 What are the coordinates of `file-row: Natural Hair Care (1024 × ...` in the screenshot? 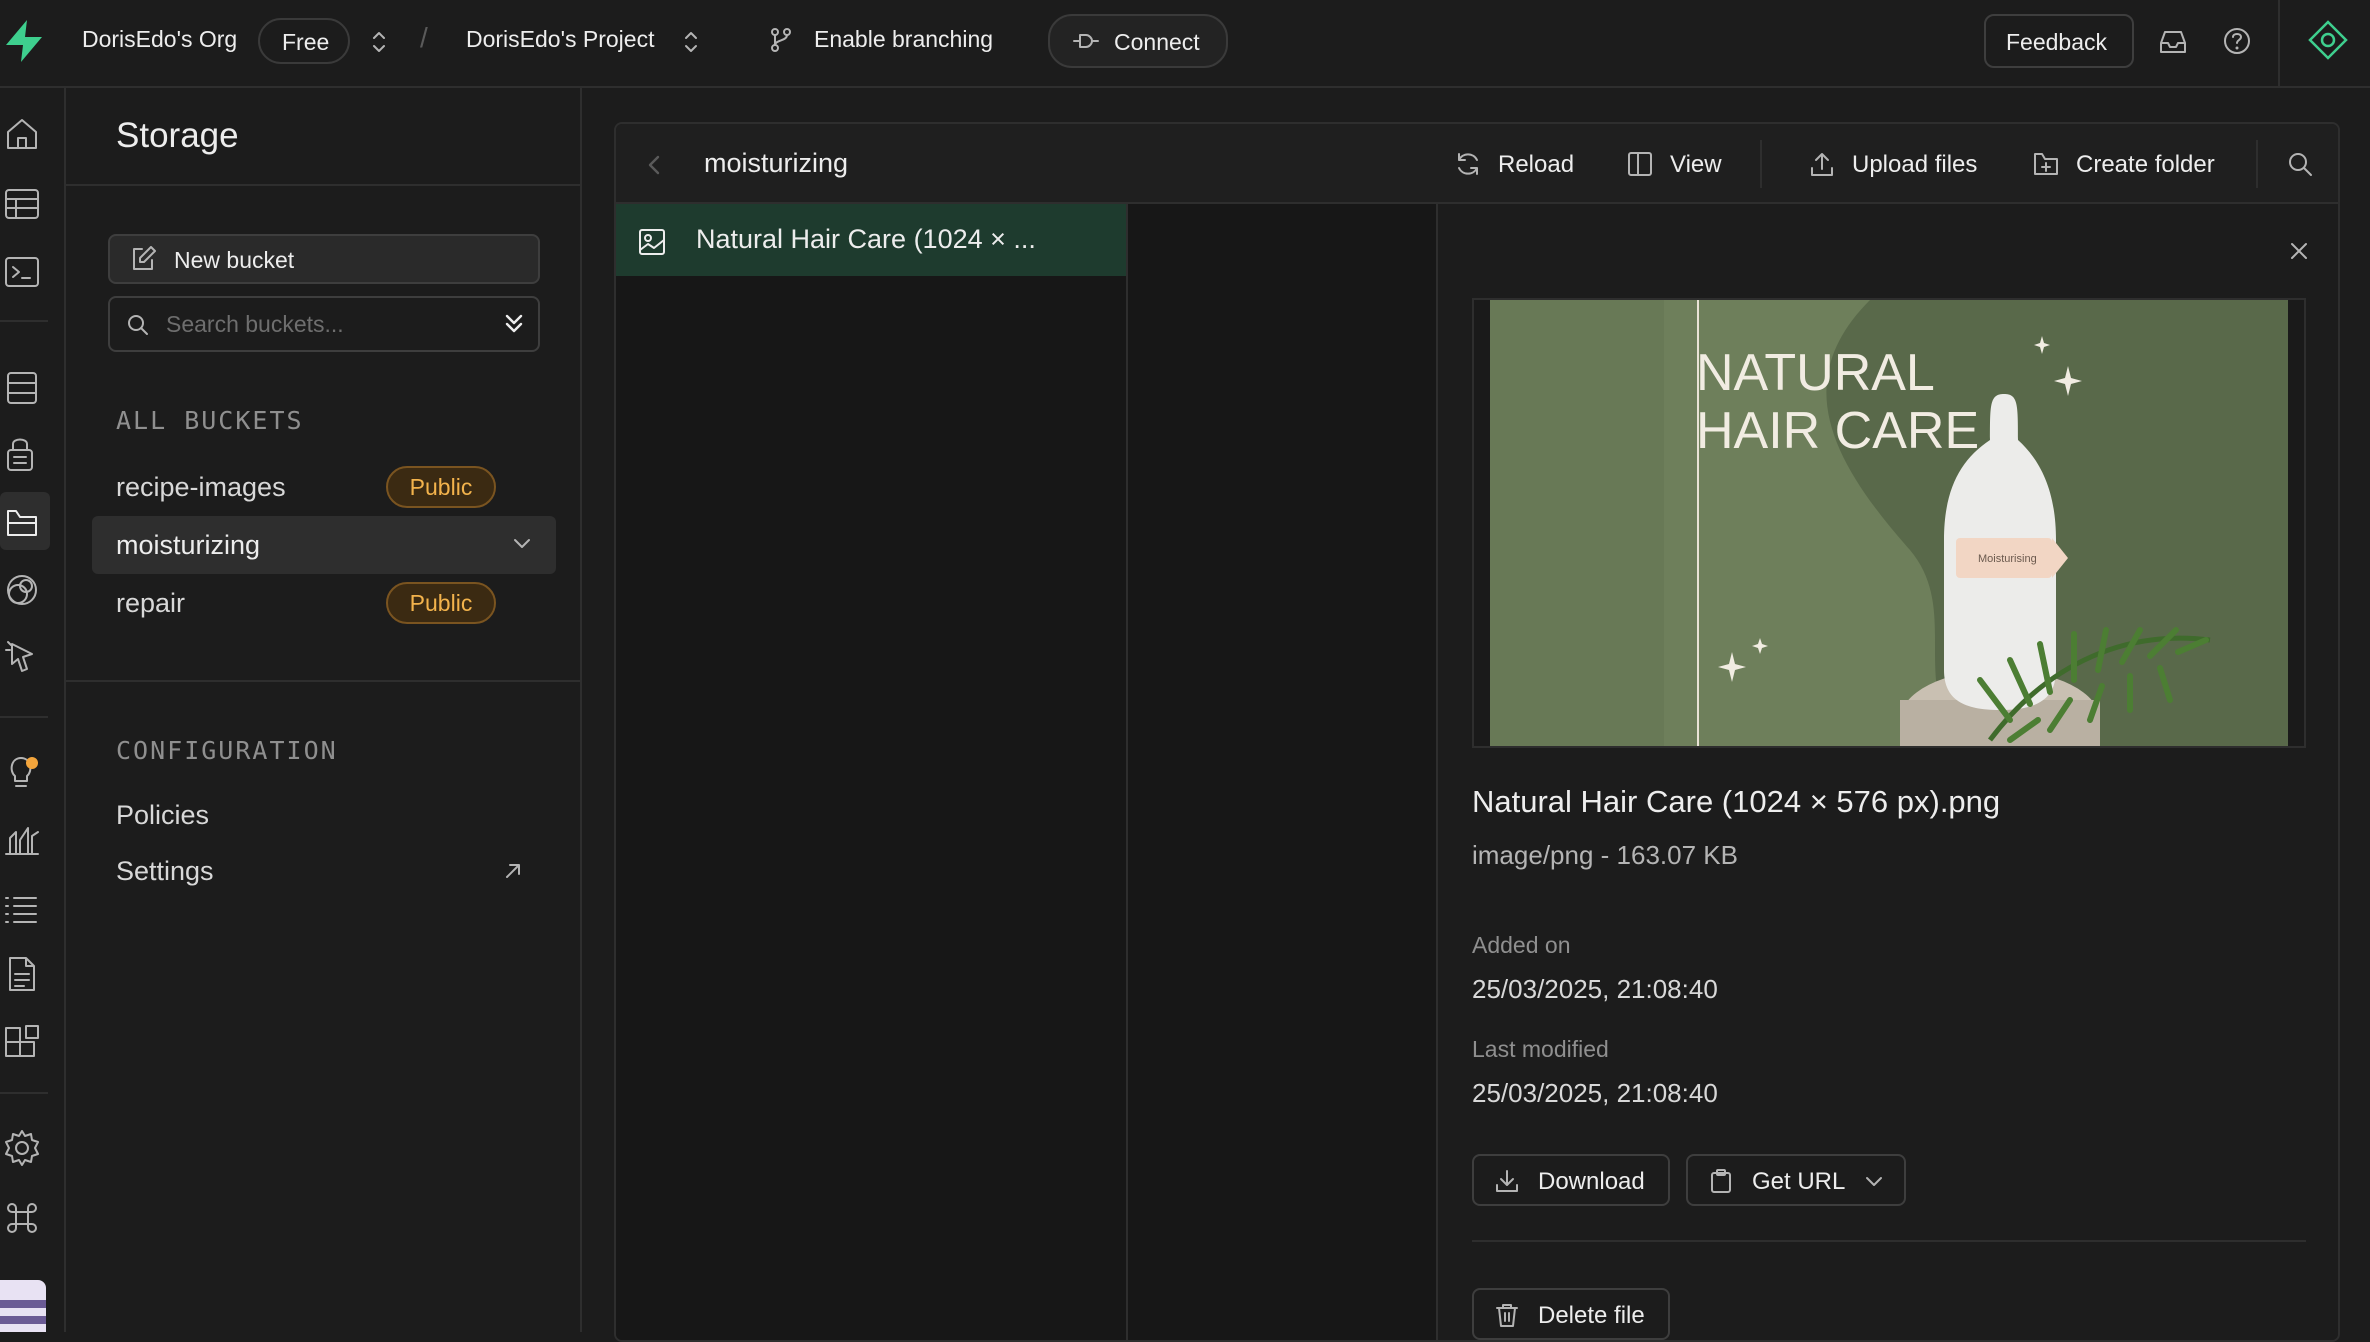 It's located at (871, 240).